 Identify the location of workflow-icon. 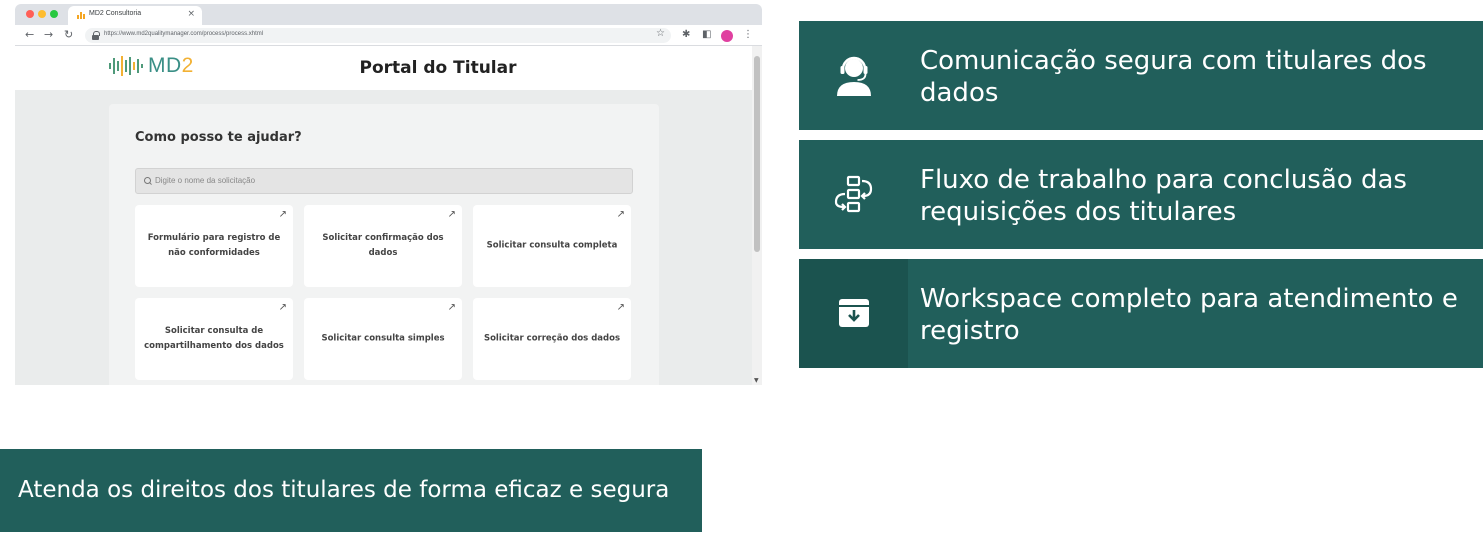
(853, 194).